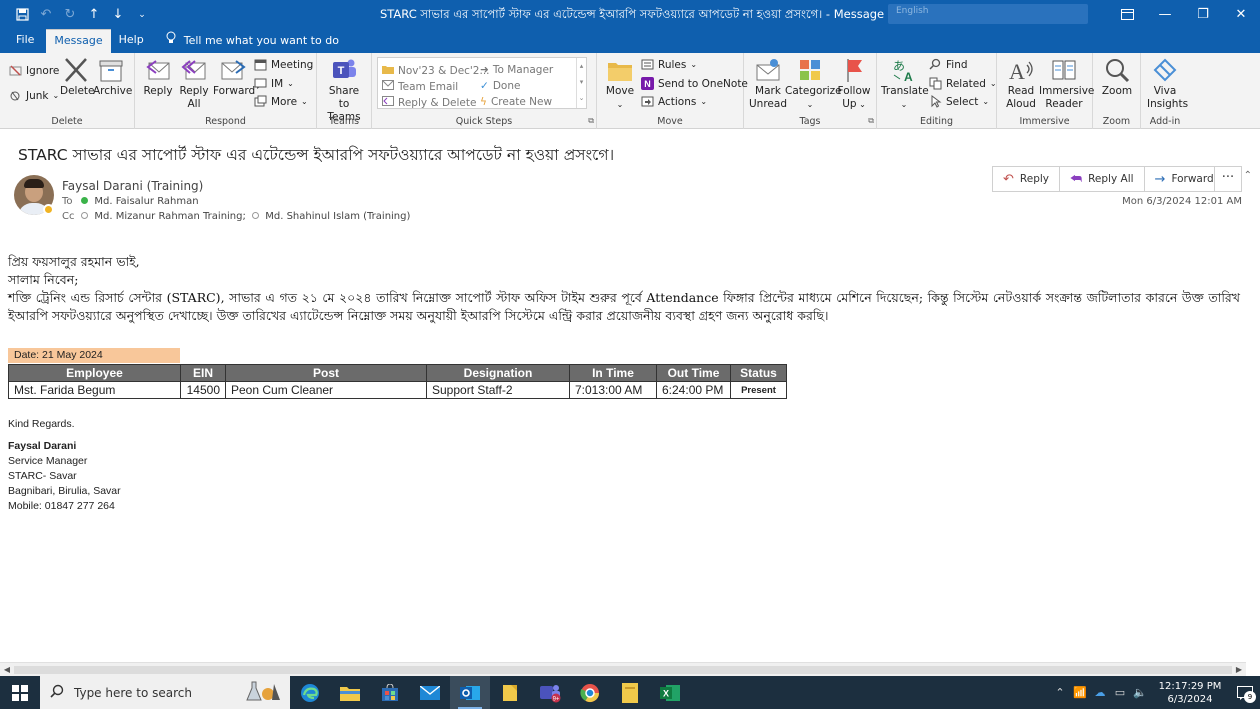 Image resolution: width=1260 pixels, height=709 pixels. Describe the element at coordinates (1021, 84) in the screenshot. I see `read-aloud-button: A Read Aloud` at that location.